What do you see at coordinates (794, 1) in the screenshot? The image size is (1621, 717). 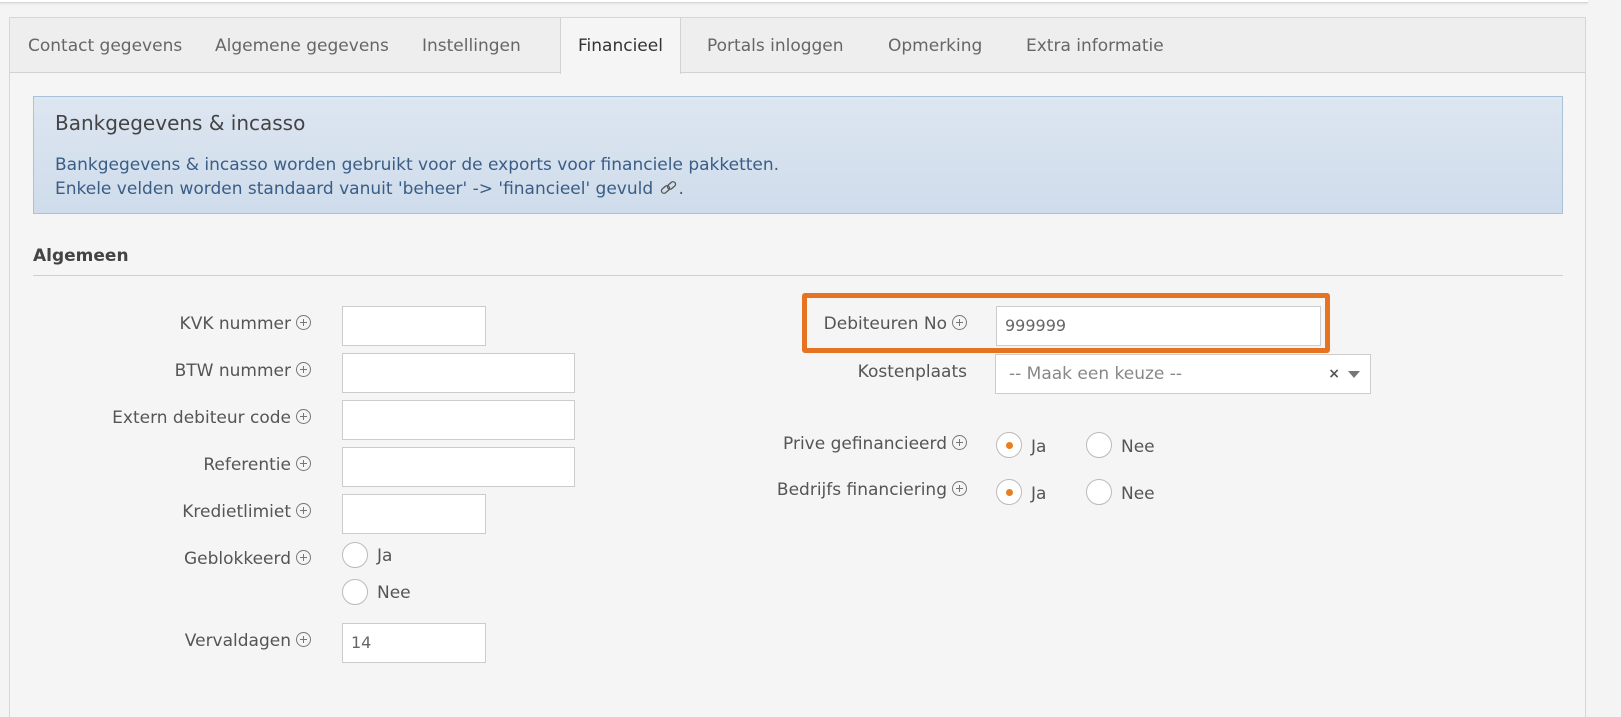 I see `top-strip` at bounding box center [794, 1].